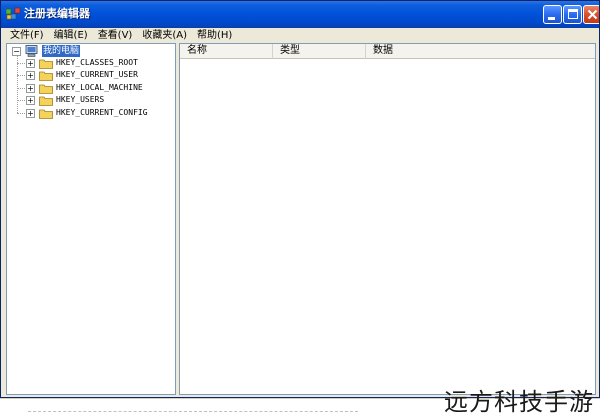 The width and height of the screenshot is (600, 417). What do you see at coordinates (300, 14) in the screenshot?
I see `title-bar: 注册表编辑器` at bounding box center [300, 14].